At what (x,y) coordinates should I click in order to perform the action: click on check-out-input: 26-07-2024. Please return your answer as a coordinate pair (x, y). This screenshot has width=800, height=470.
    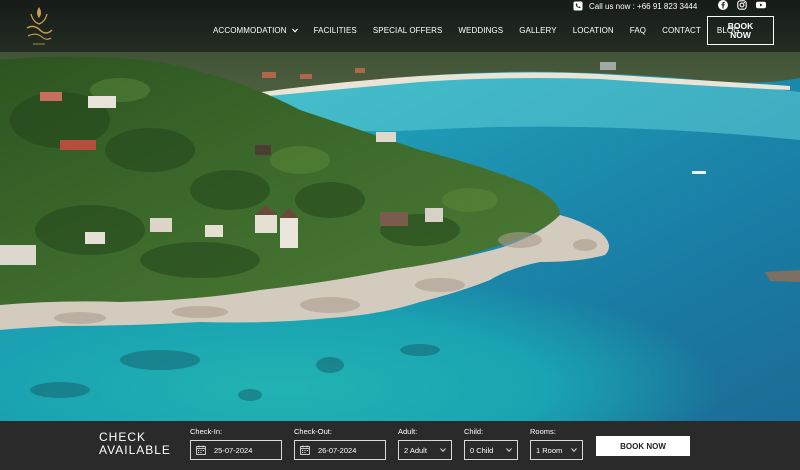
    Looking at the image, I should click on (340, 450).